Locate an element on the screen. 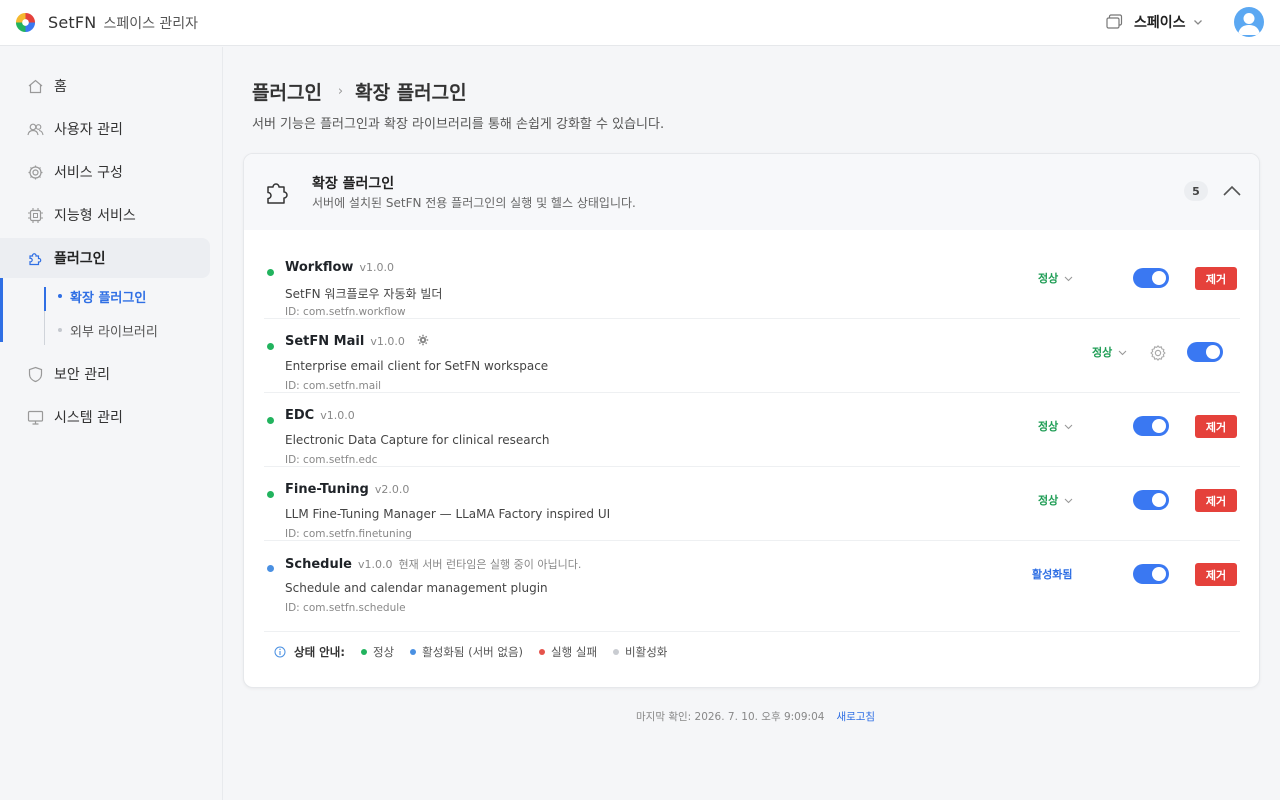 This screenshot has width=1280, height=800. avatar is located at coordinates (1249, 22).